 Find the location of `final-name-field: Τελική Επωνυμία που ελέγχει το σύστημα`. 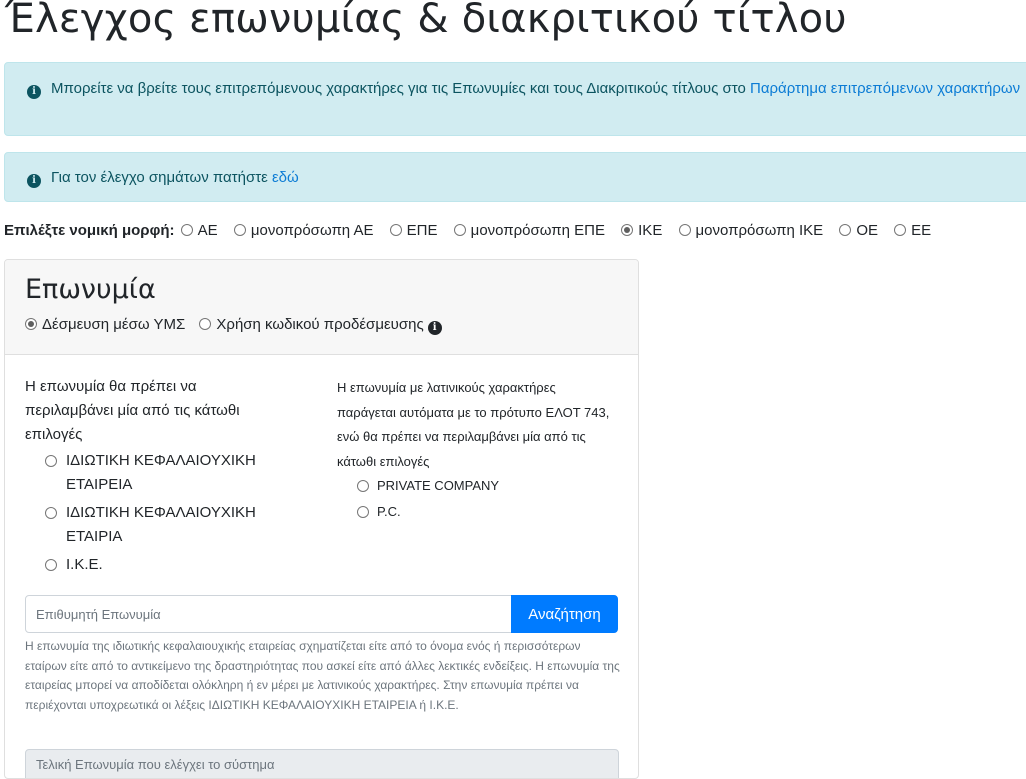

final-name-field: Τελική Επωνυμία που ελέγχει το σύστημα is located at coordinates (322, 763).